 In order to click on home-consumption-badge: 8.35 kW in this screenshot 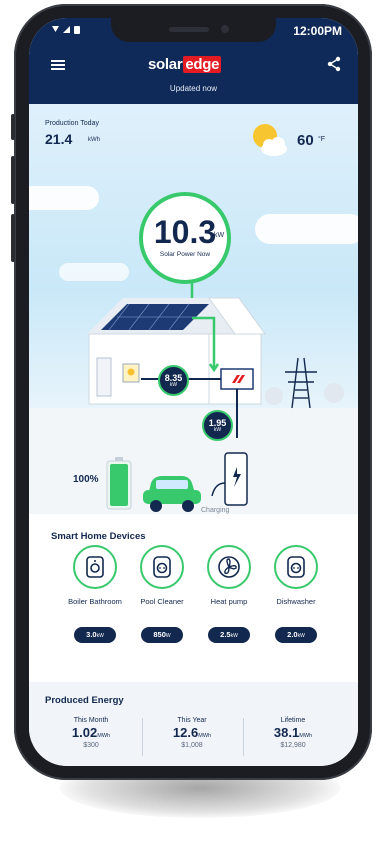, I will do `click(173, 380)`.